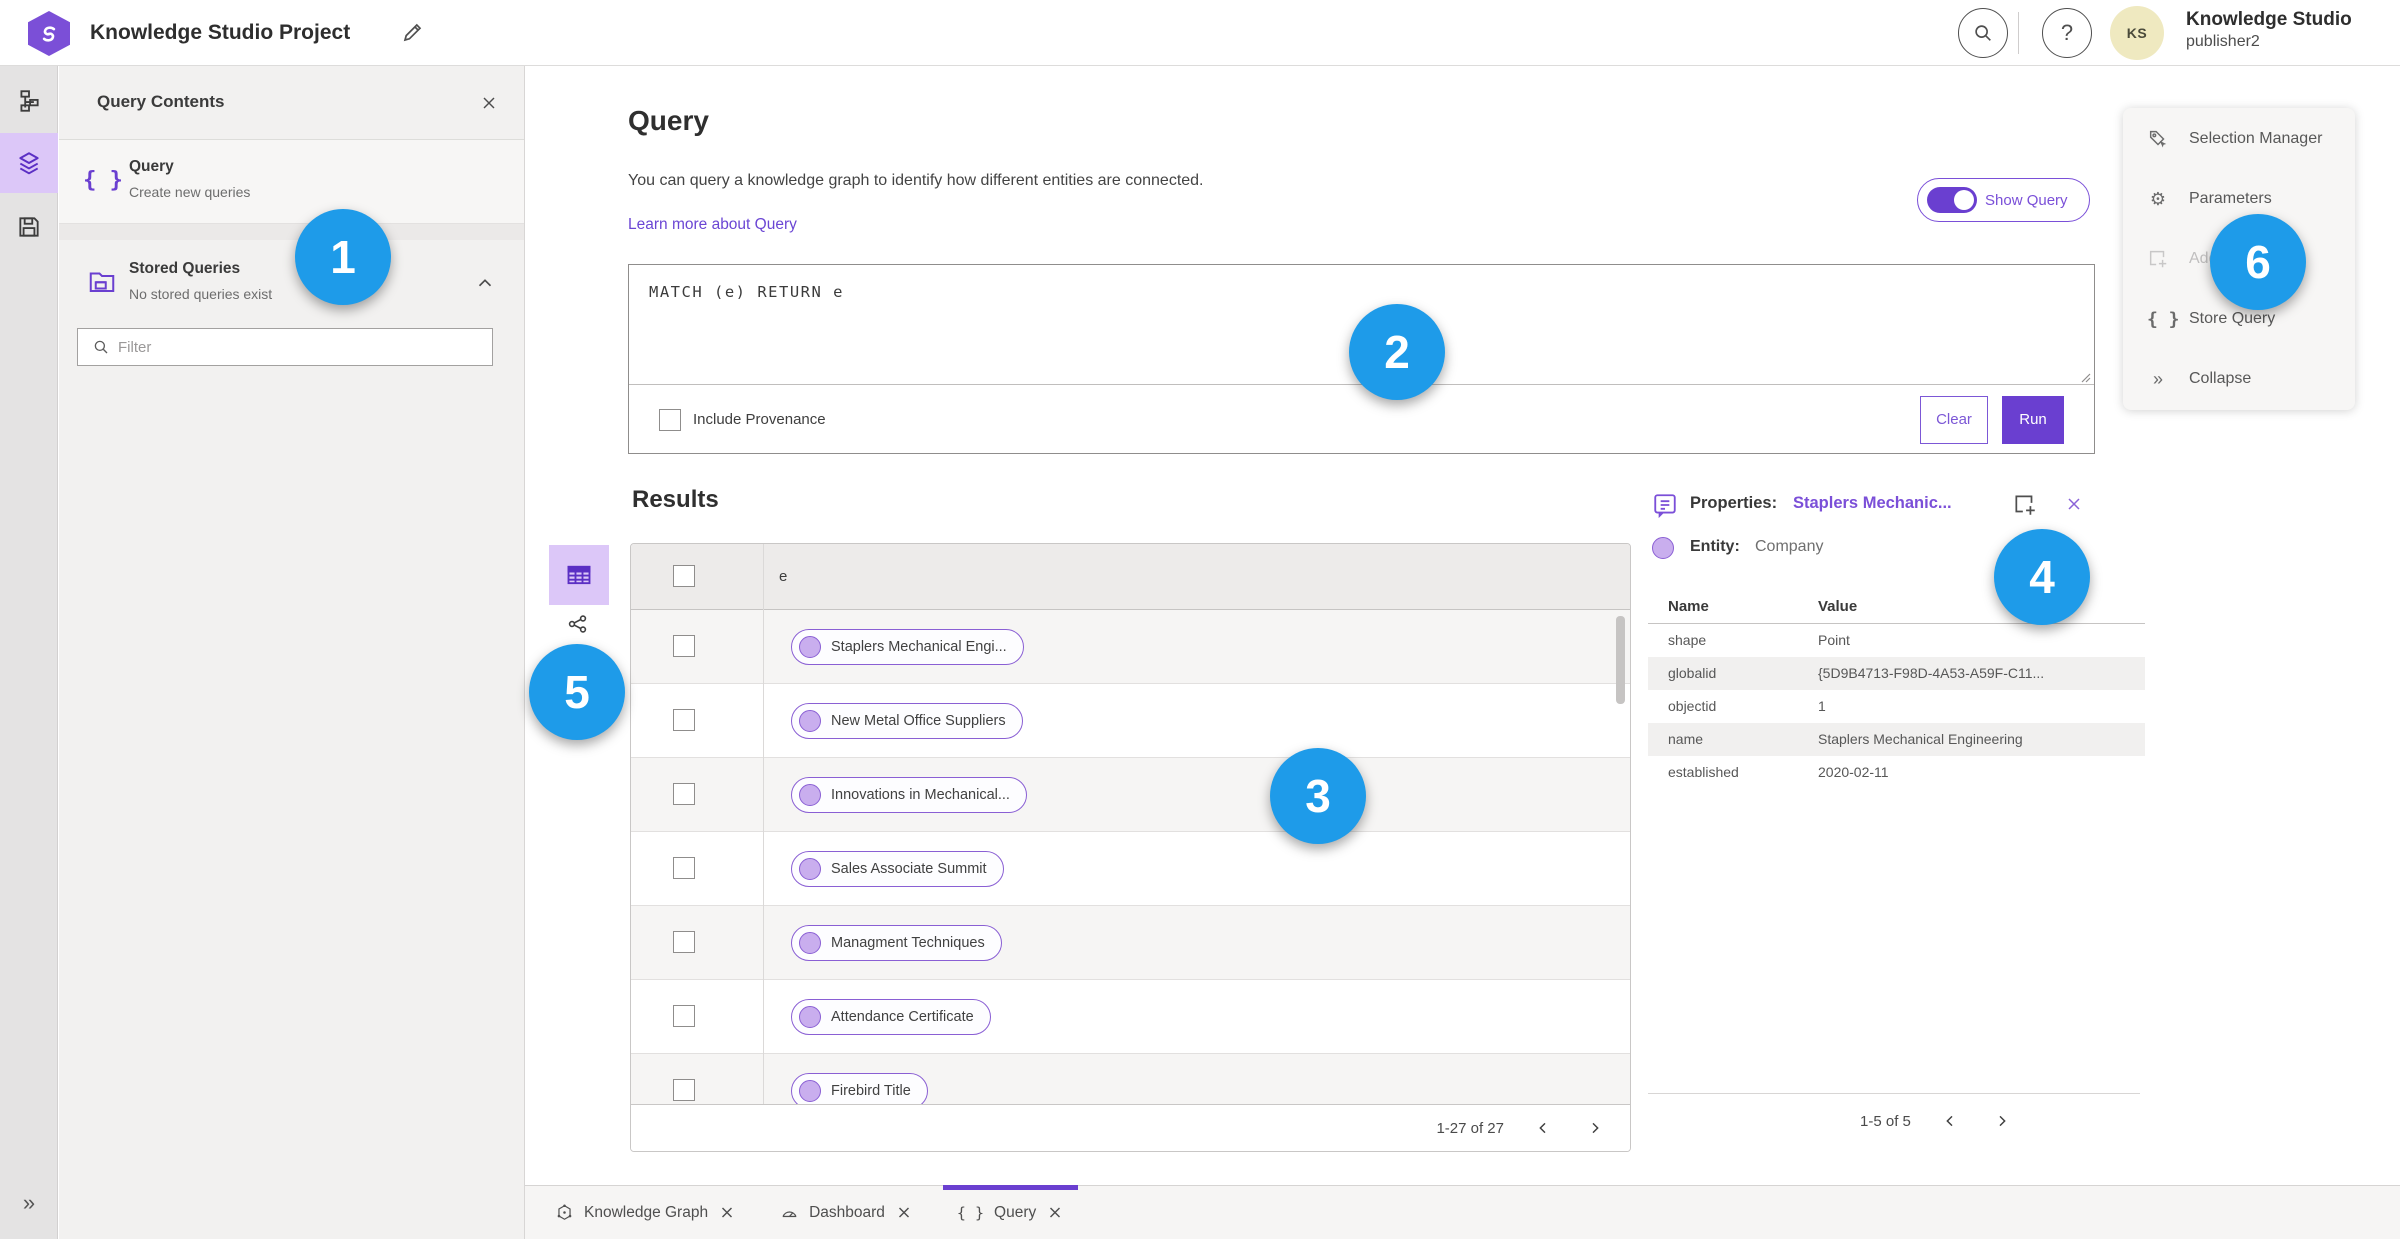 The width and height of the screenshot is (2400, 1239). I want to click on panel-title: Query Contents, so click(161, 101).